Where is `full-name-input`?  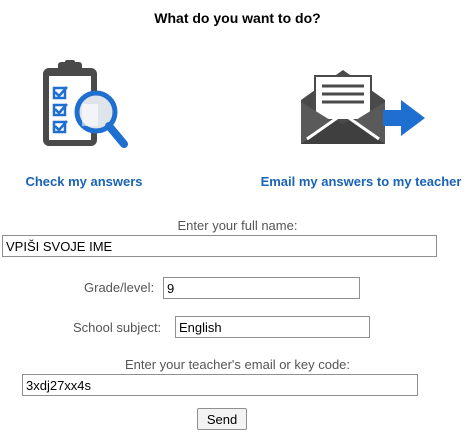 full-name-input is located at coordinates (219, 246).